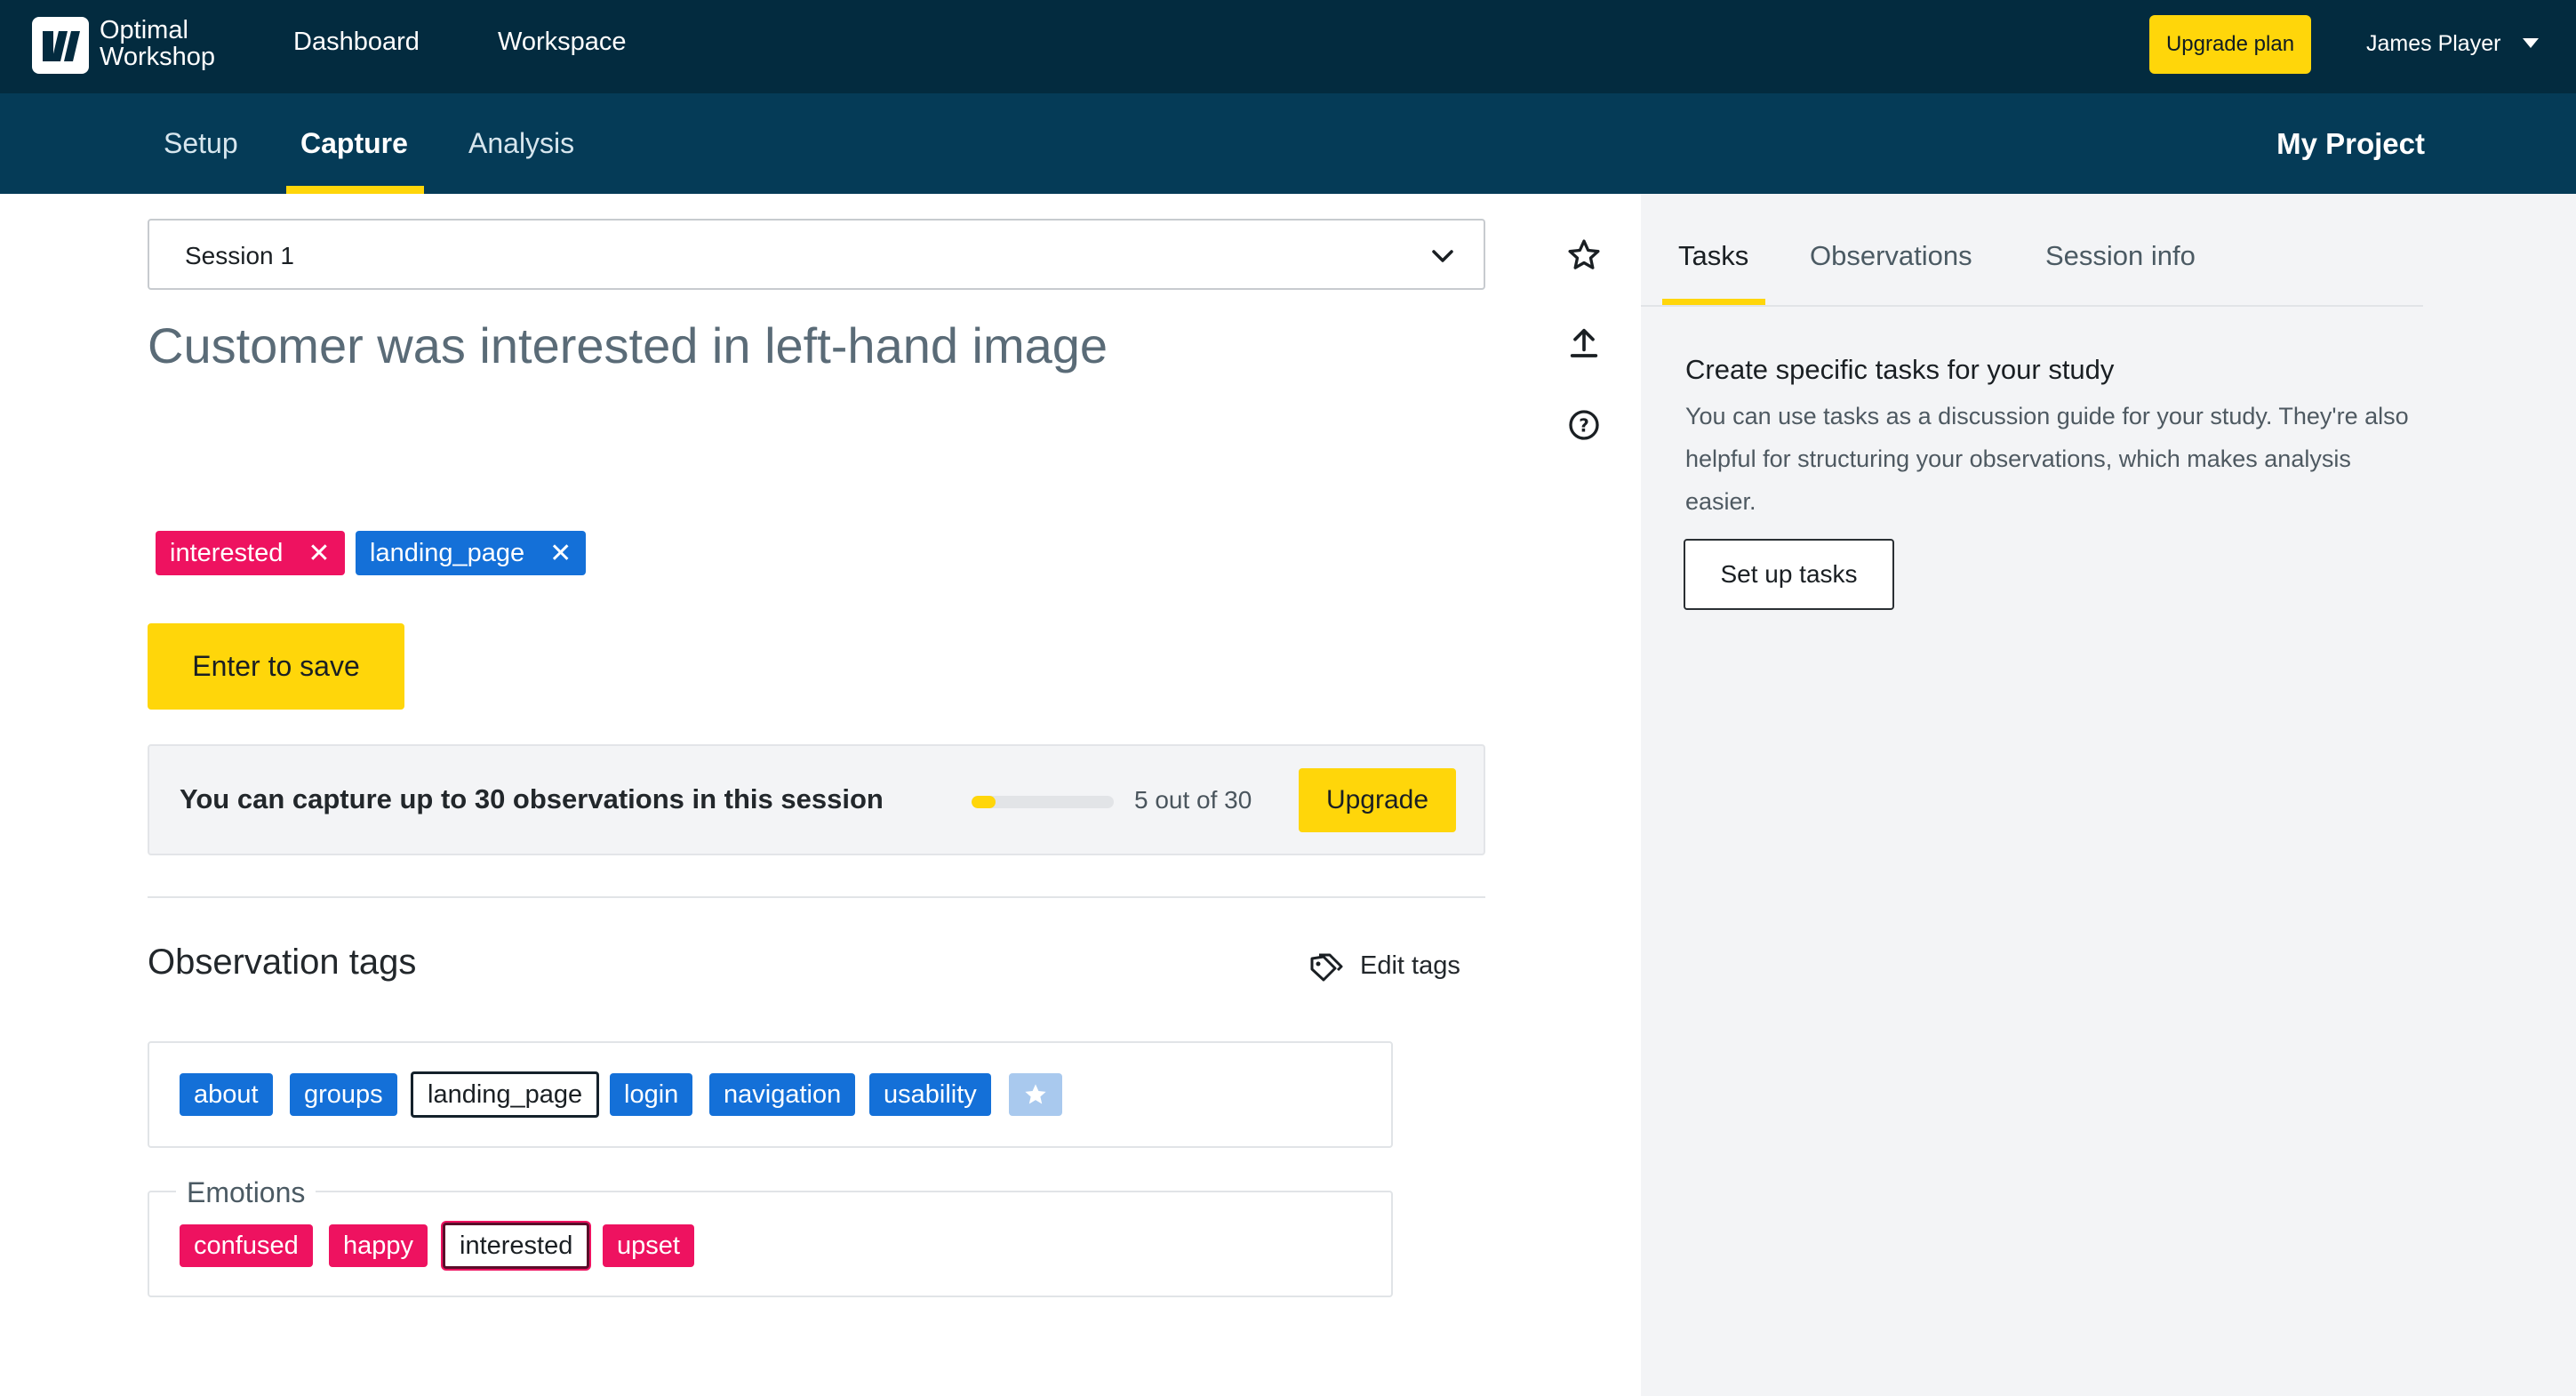  What do you see at coordinates (1377, 800) in the screenshot?
I see `upgrade-button: Upgrade` at bounding box center [1377, 800].